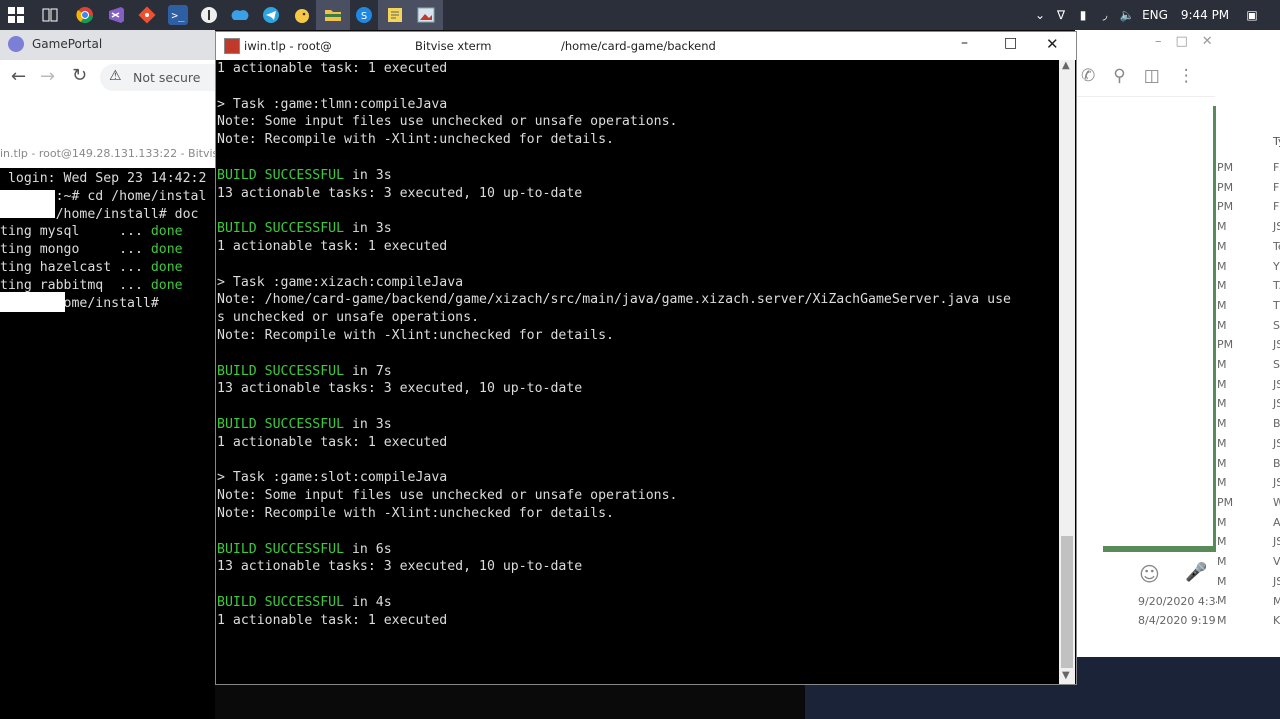 This screenshot has width=1280, height=719. What do you see at coordinates (1127, 15) in the screenshot?
I see `volume-icon: 🔈` at bounding box center [1127, 15].